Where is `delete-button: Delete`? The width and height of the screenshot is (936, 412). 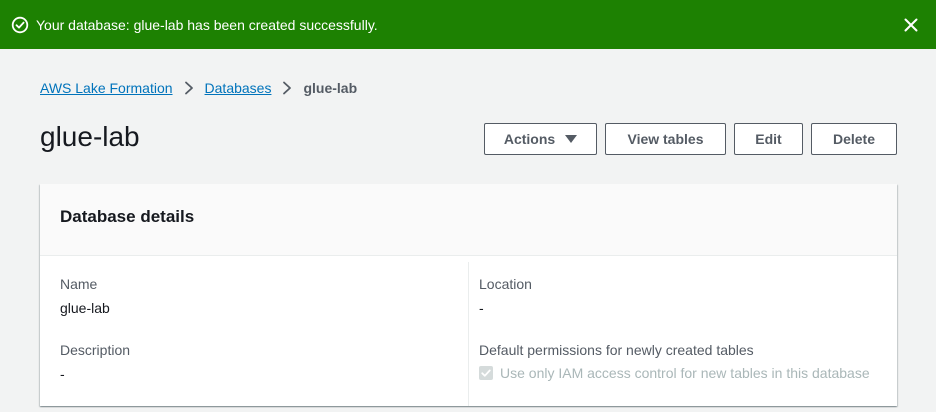
delete-button: Delete is located at coordinates (854, 139).